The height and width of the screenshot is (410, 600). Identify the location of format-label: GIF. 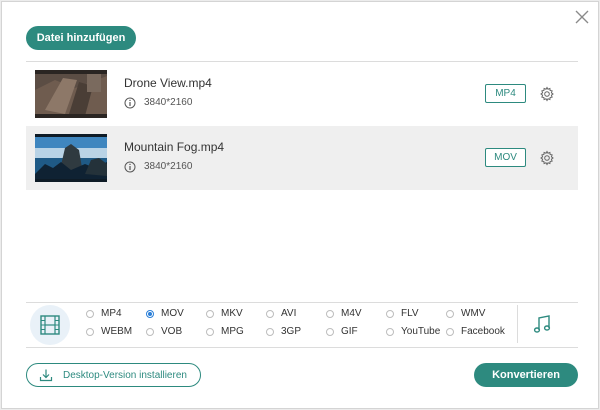
(349, 331).